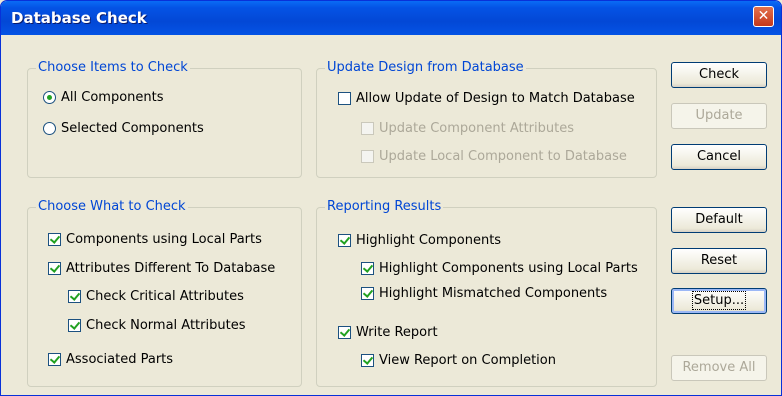 The width and height of the screenshot is (782, 396). Describe the element at coordinates (508, 268) in the screenshot. I see `checkbox-label: Highlight Components using Local Parts` at that location.